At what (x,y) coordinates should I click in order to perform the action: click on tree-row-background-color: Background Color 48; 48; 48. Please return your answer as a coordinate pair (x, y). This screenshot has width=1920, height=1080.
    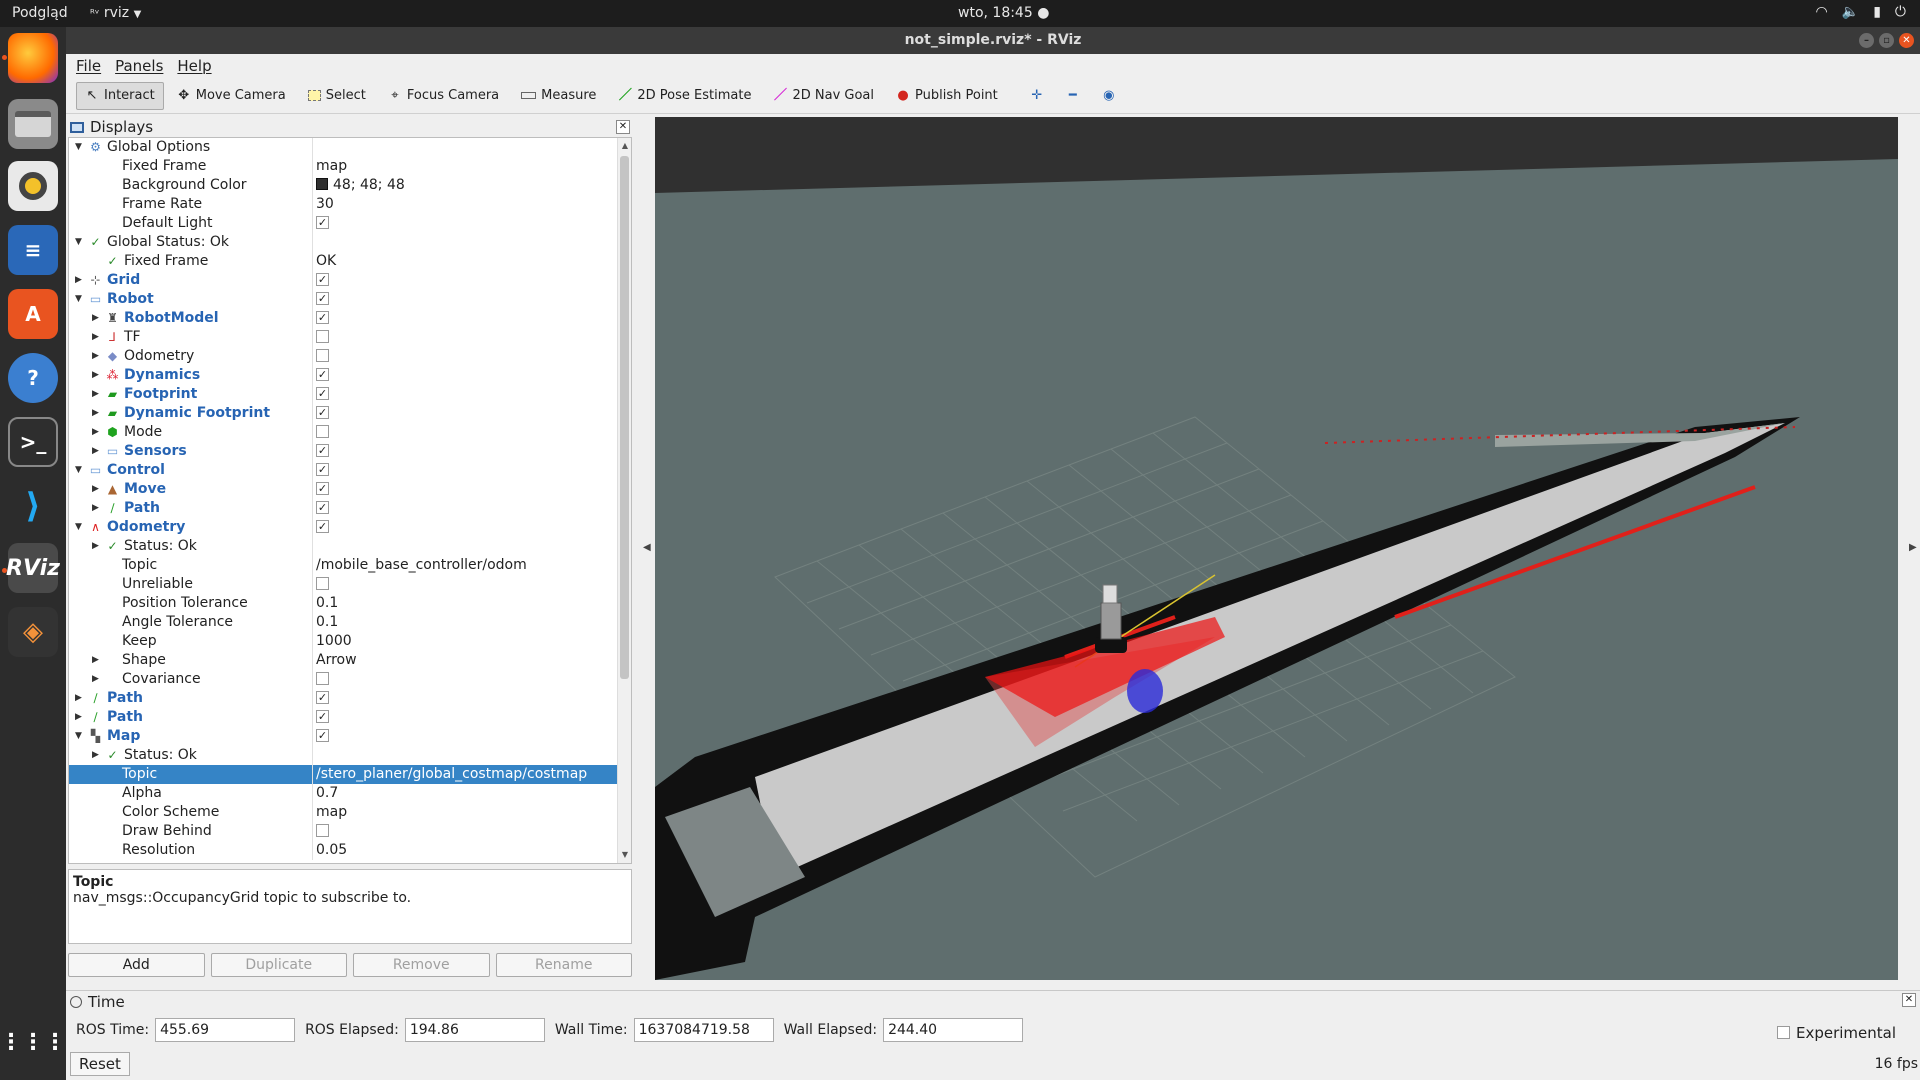
    Looking at the image, I should click on (350, 185).